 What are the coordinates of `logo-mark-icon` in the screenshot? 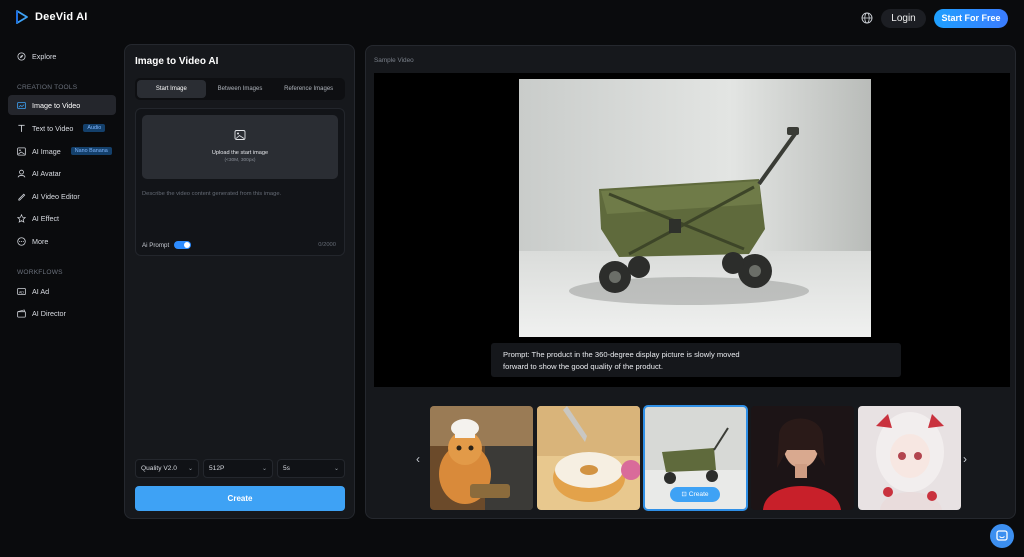 It's located at (22, 17).